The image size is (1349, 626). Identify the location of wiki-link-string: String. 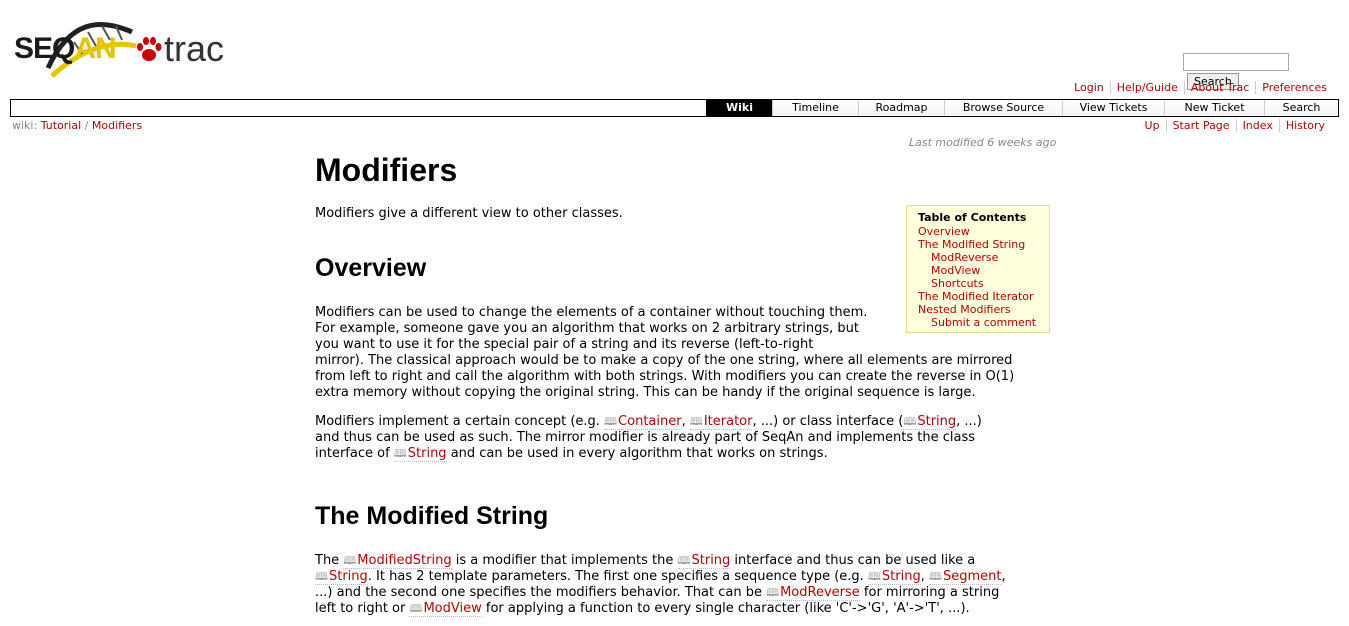
(930, 422).